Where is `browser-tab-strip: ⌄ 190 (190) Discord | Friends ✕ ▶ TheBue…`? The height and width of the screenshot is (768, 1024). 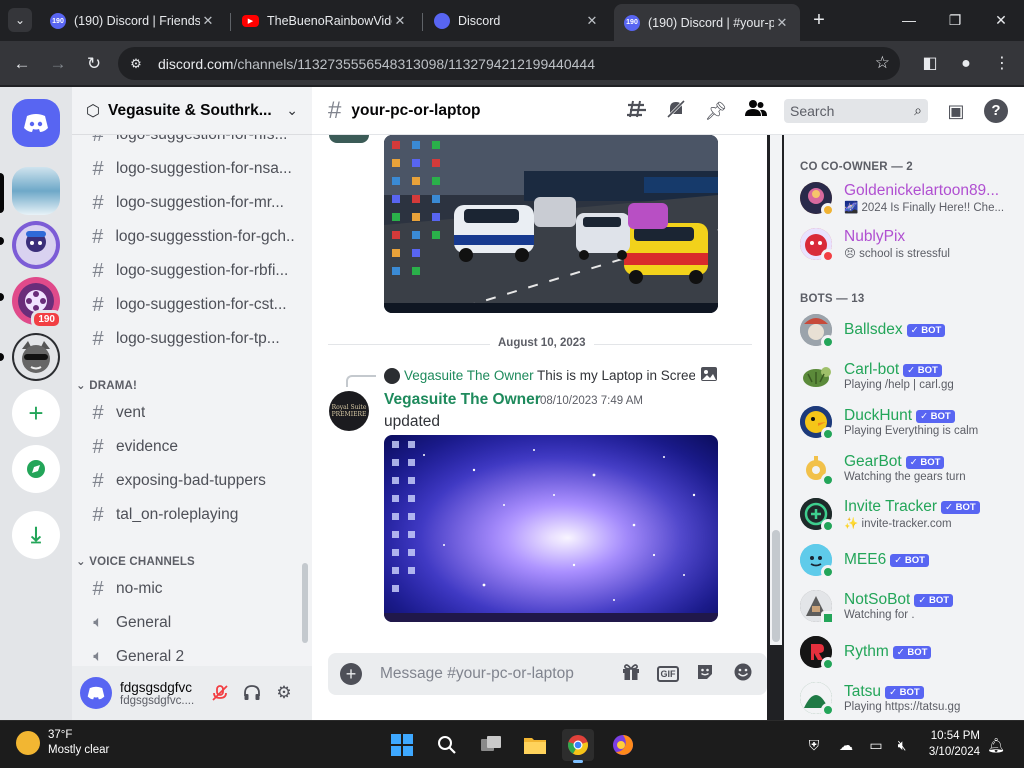 browser-tab-strip: ⌄ 190 (190) Discord | Friends ✕ ▶ TheBue… is located at coordinates (512, 20).